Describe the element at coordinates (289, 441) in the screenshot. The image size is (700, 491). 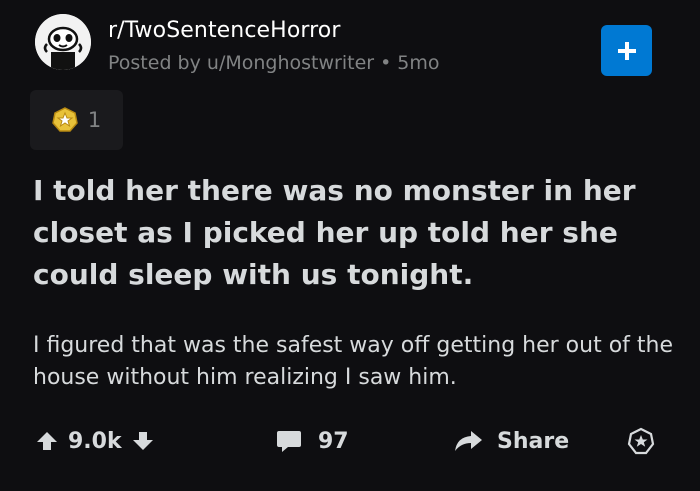
I see `comment-bubble-icon` at that location.